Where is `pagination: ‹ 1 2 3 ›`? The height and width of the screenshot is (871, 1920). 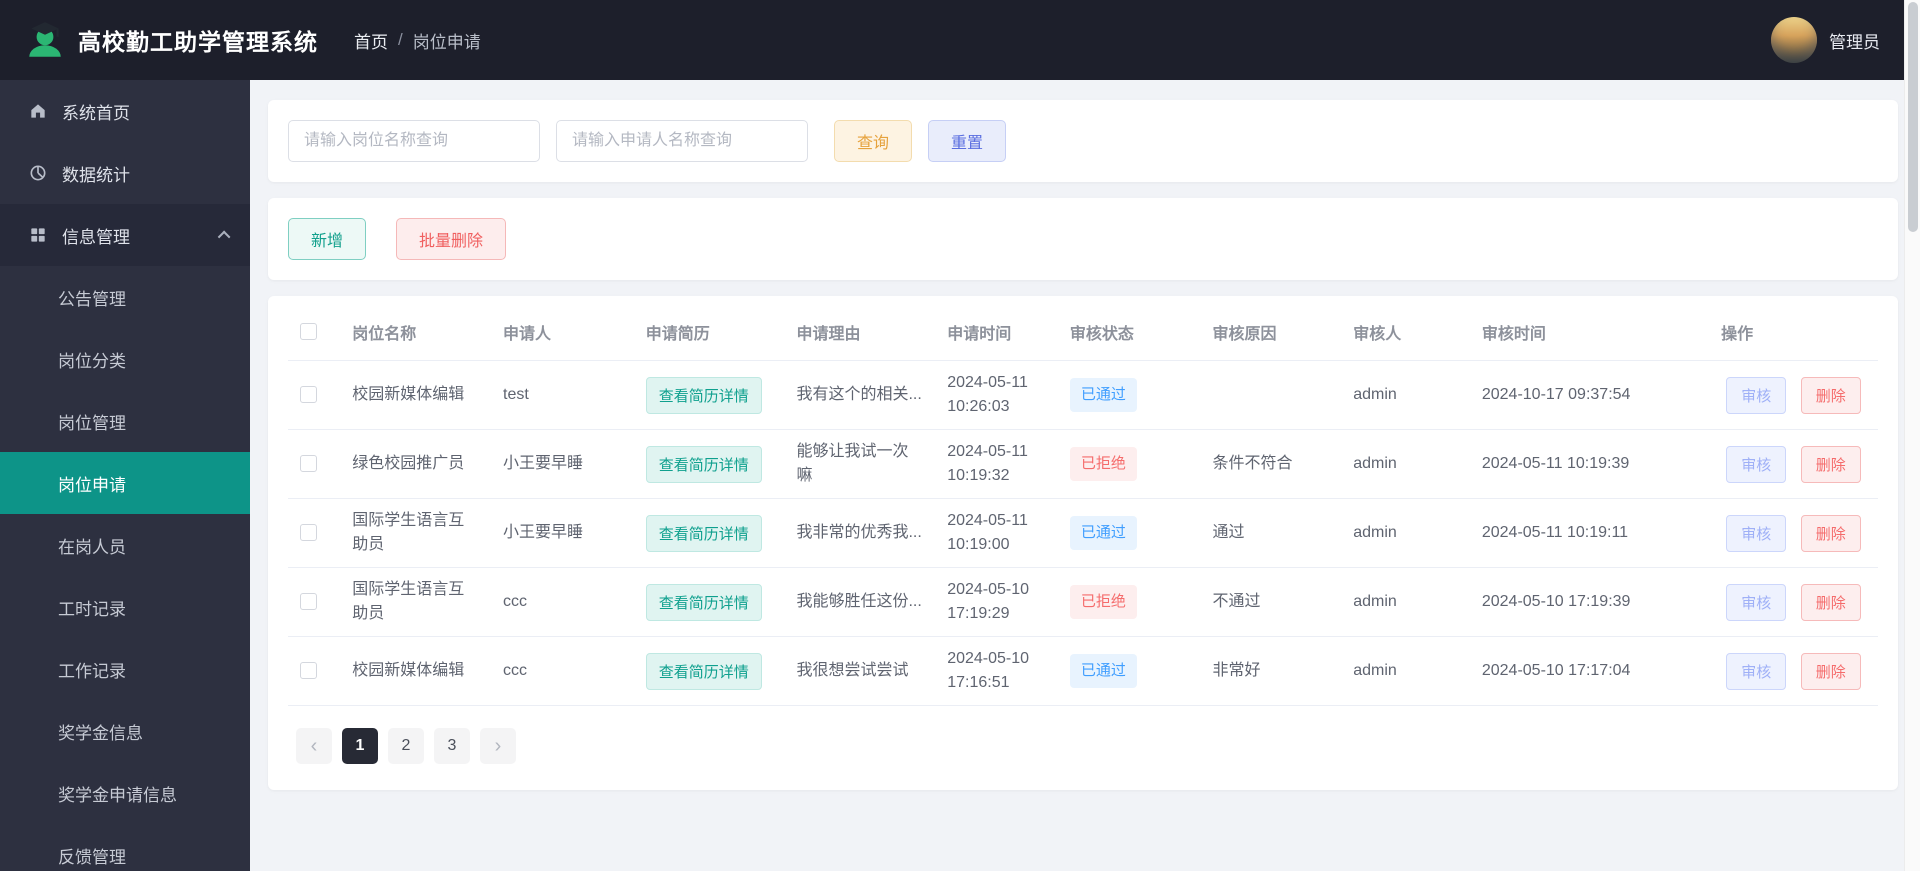
pagination: ‹ 1 2 3 › is located at coordinates (1083, 737).